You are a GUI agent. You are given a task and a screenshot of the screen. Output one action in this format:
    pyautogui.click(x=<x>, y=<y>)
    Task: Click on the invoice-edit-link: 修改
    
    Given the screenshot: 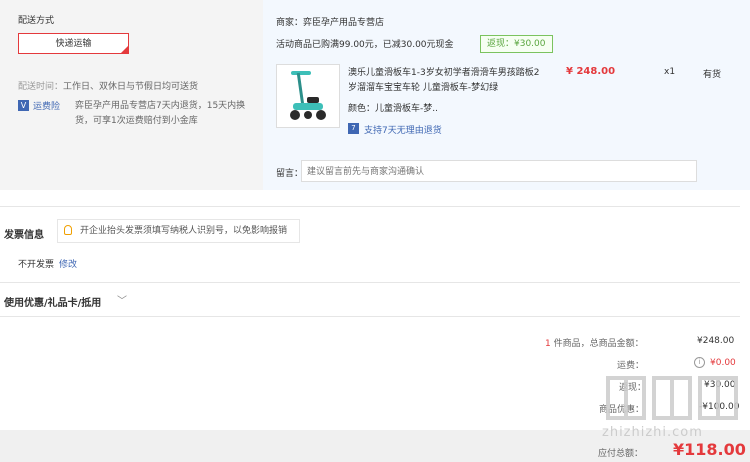 What is the action you would take?
    pyautogui.click(x=68, y=263)
    